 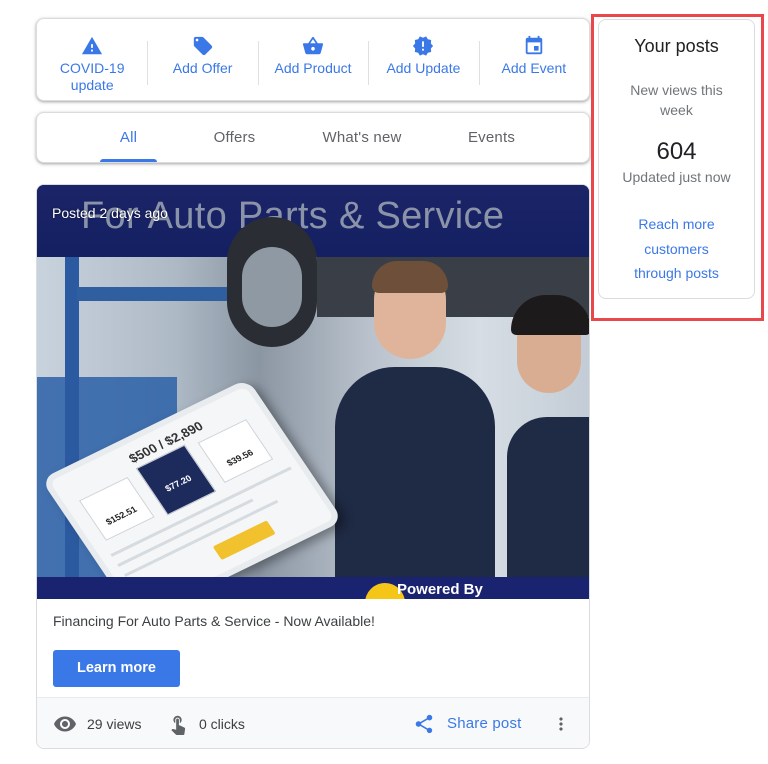 I want to click on add-update-button: Add Update, so click(x=423, y=59).